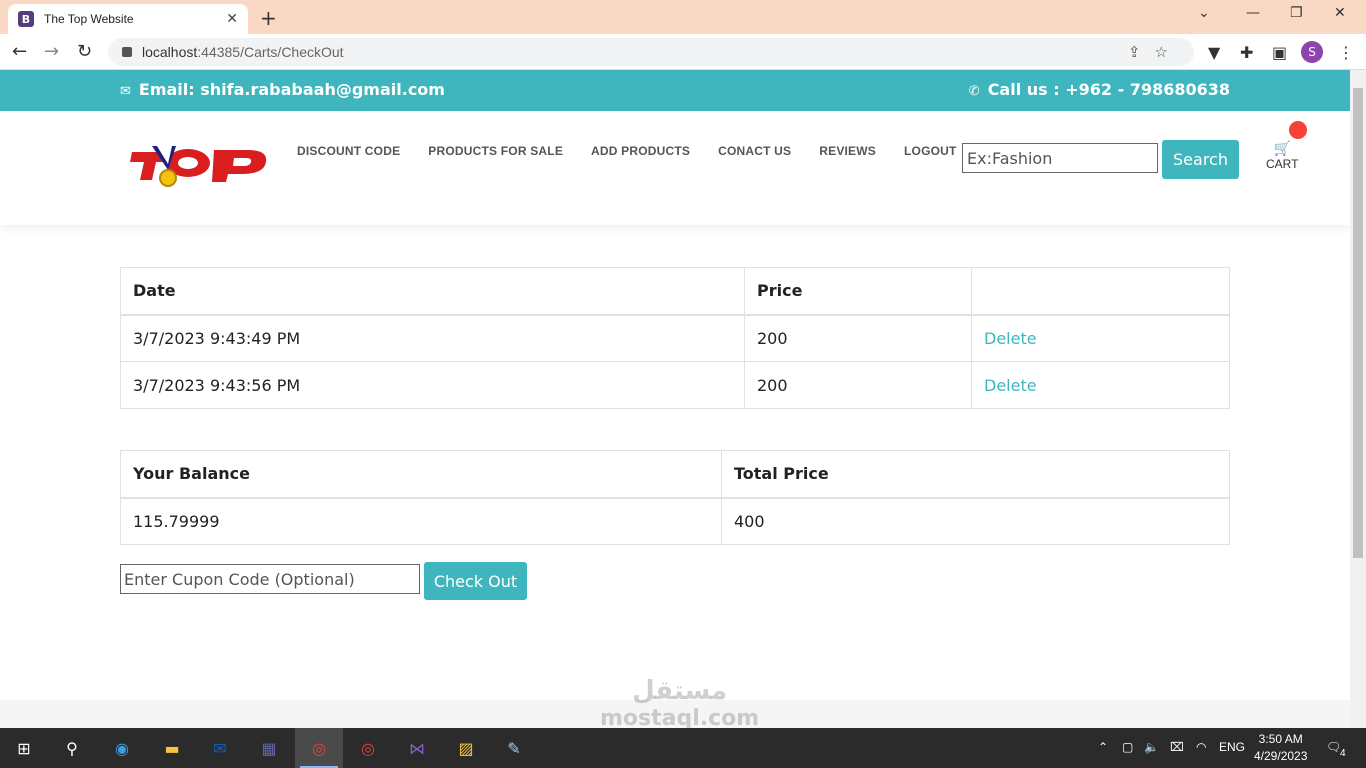 This screenshot has width=1366, height=768. Describe the element at coordinates (1346, 52) in the screenshot. I see `menu-kebab-icon: ⋮` at that location.